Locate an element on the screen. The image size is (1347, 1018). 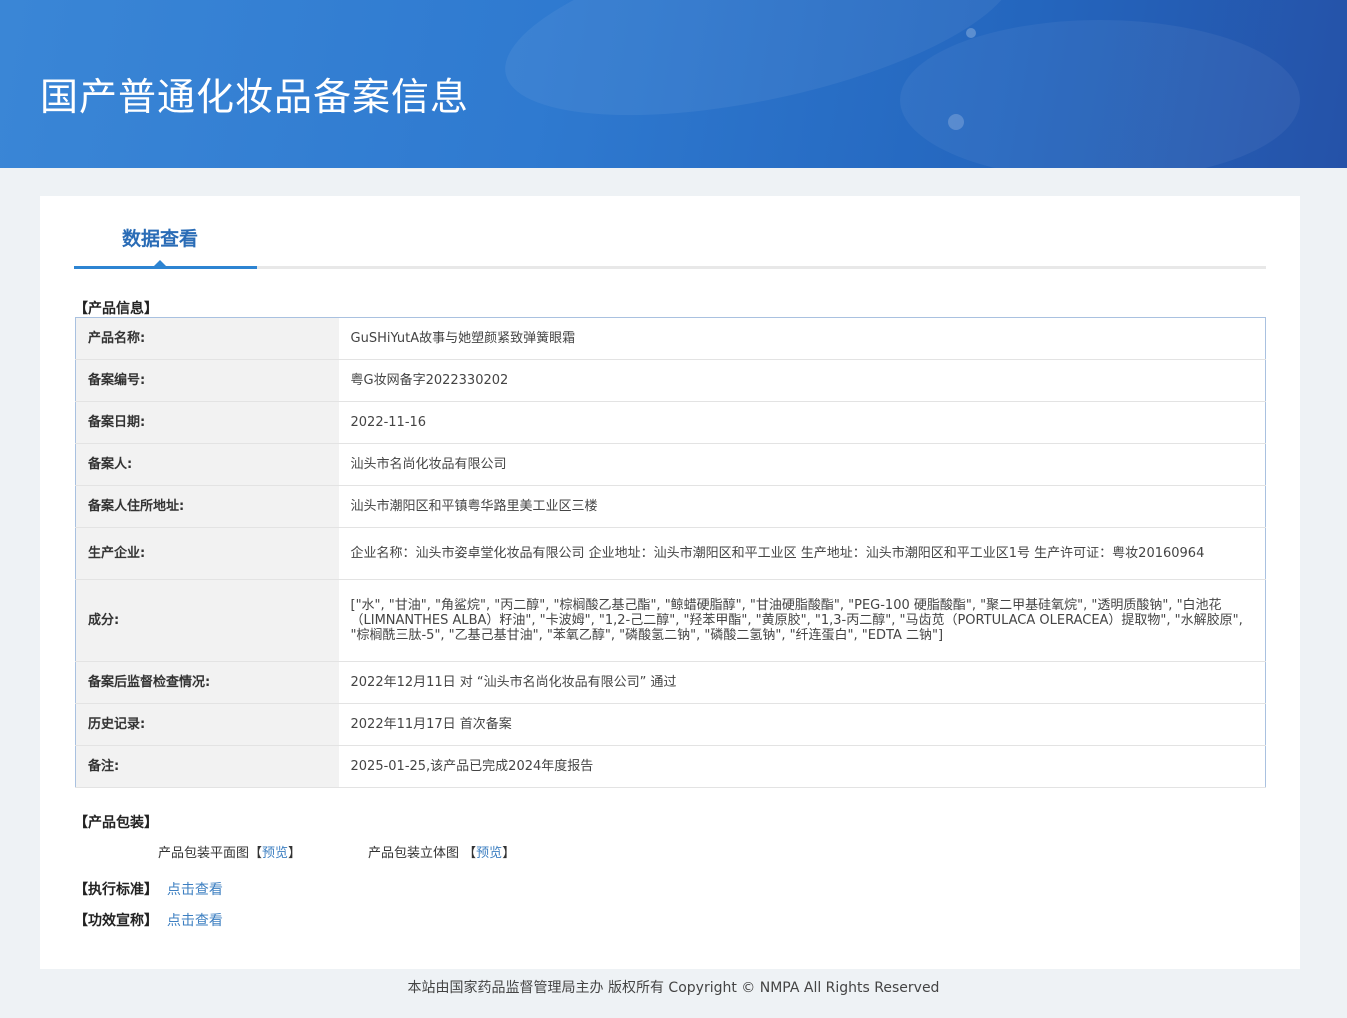
row-value: 2022-11-16 is located at coordinates (802, 422).